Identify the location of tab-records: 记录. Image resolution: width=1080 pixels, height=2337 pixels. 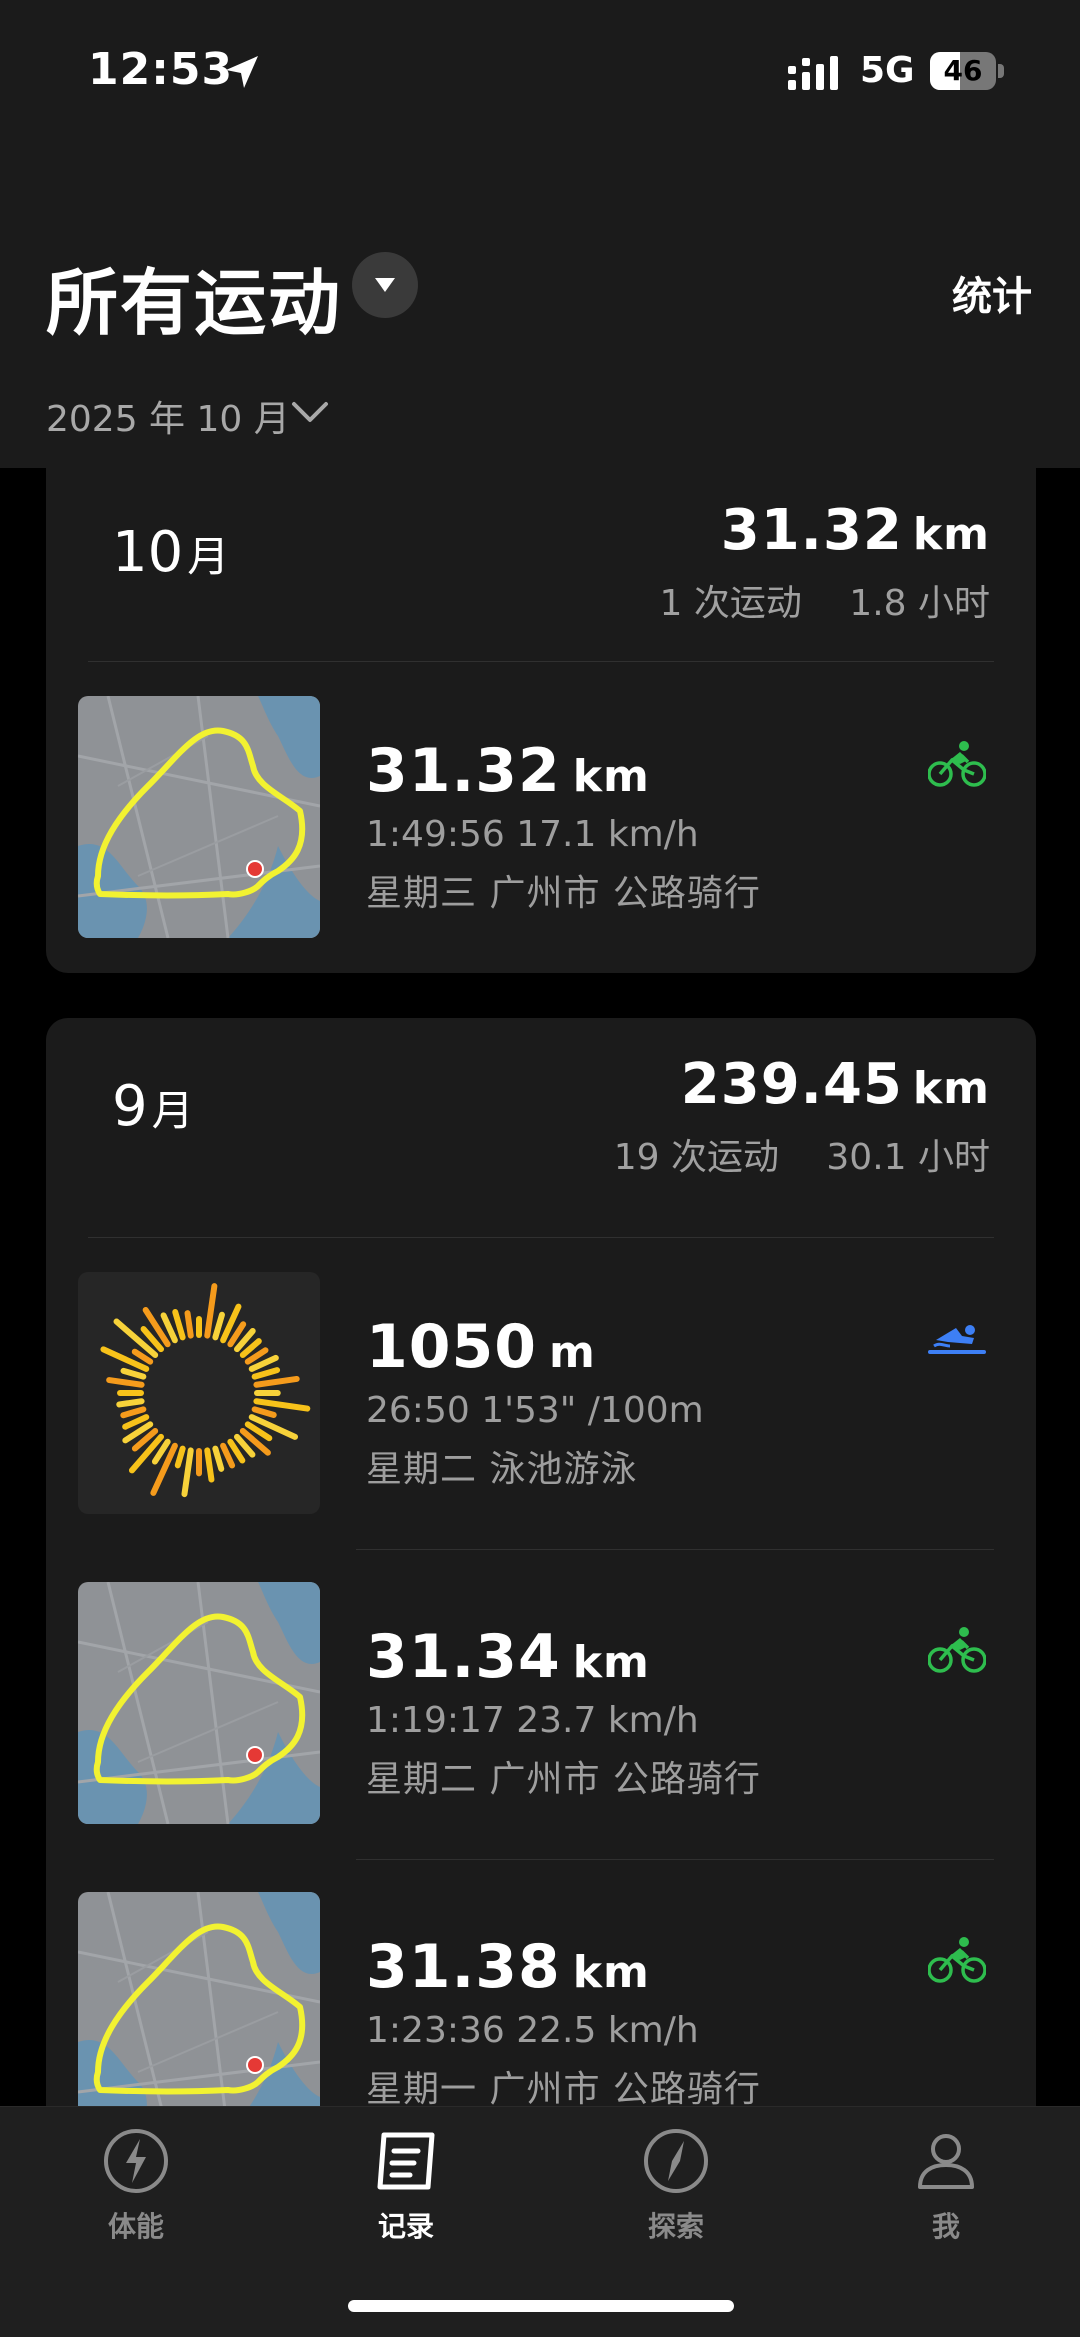
(406, 2190).